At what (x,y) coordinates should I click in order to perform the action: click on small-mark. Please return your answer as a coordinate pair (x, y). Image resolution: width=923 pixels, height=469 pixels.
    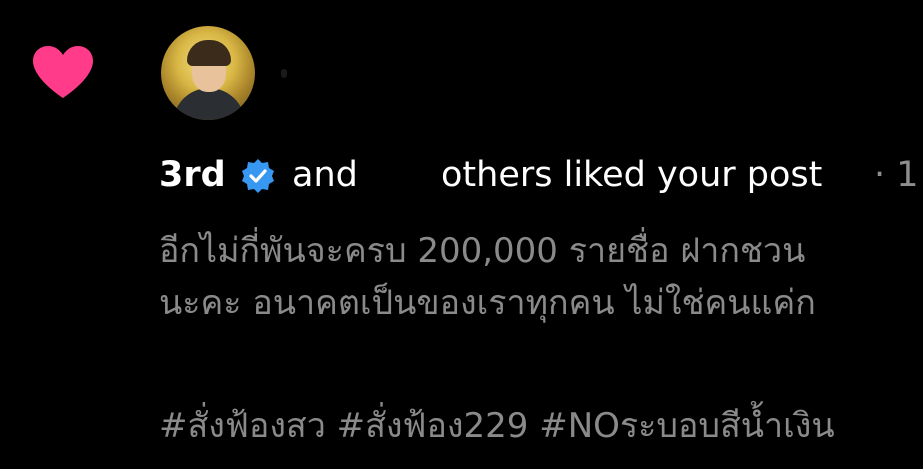
    Looking at the image, I should click on (284, 73).